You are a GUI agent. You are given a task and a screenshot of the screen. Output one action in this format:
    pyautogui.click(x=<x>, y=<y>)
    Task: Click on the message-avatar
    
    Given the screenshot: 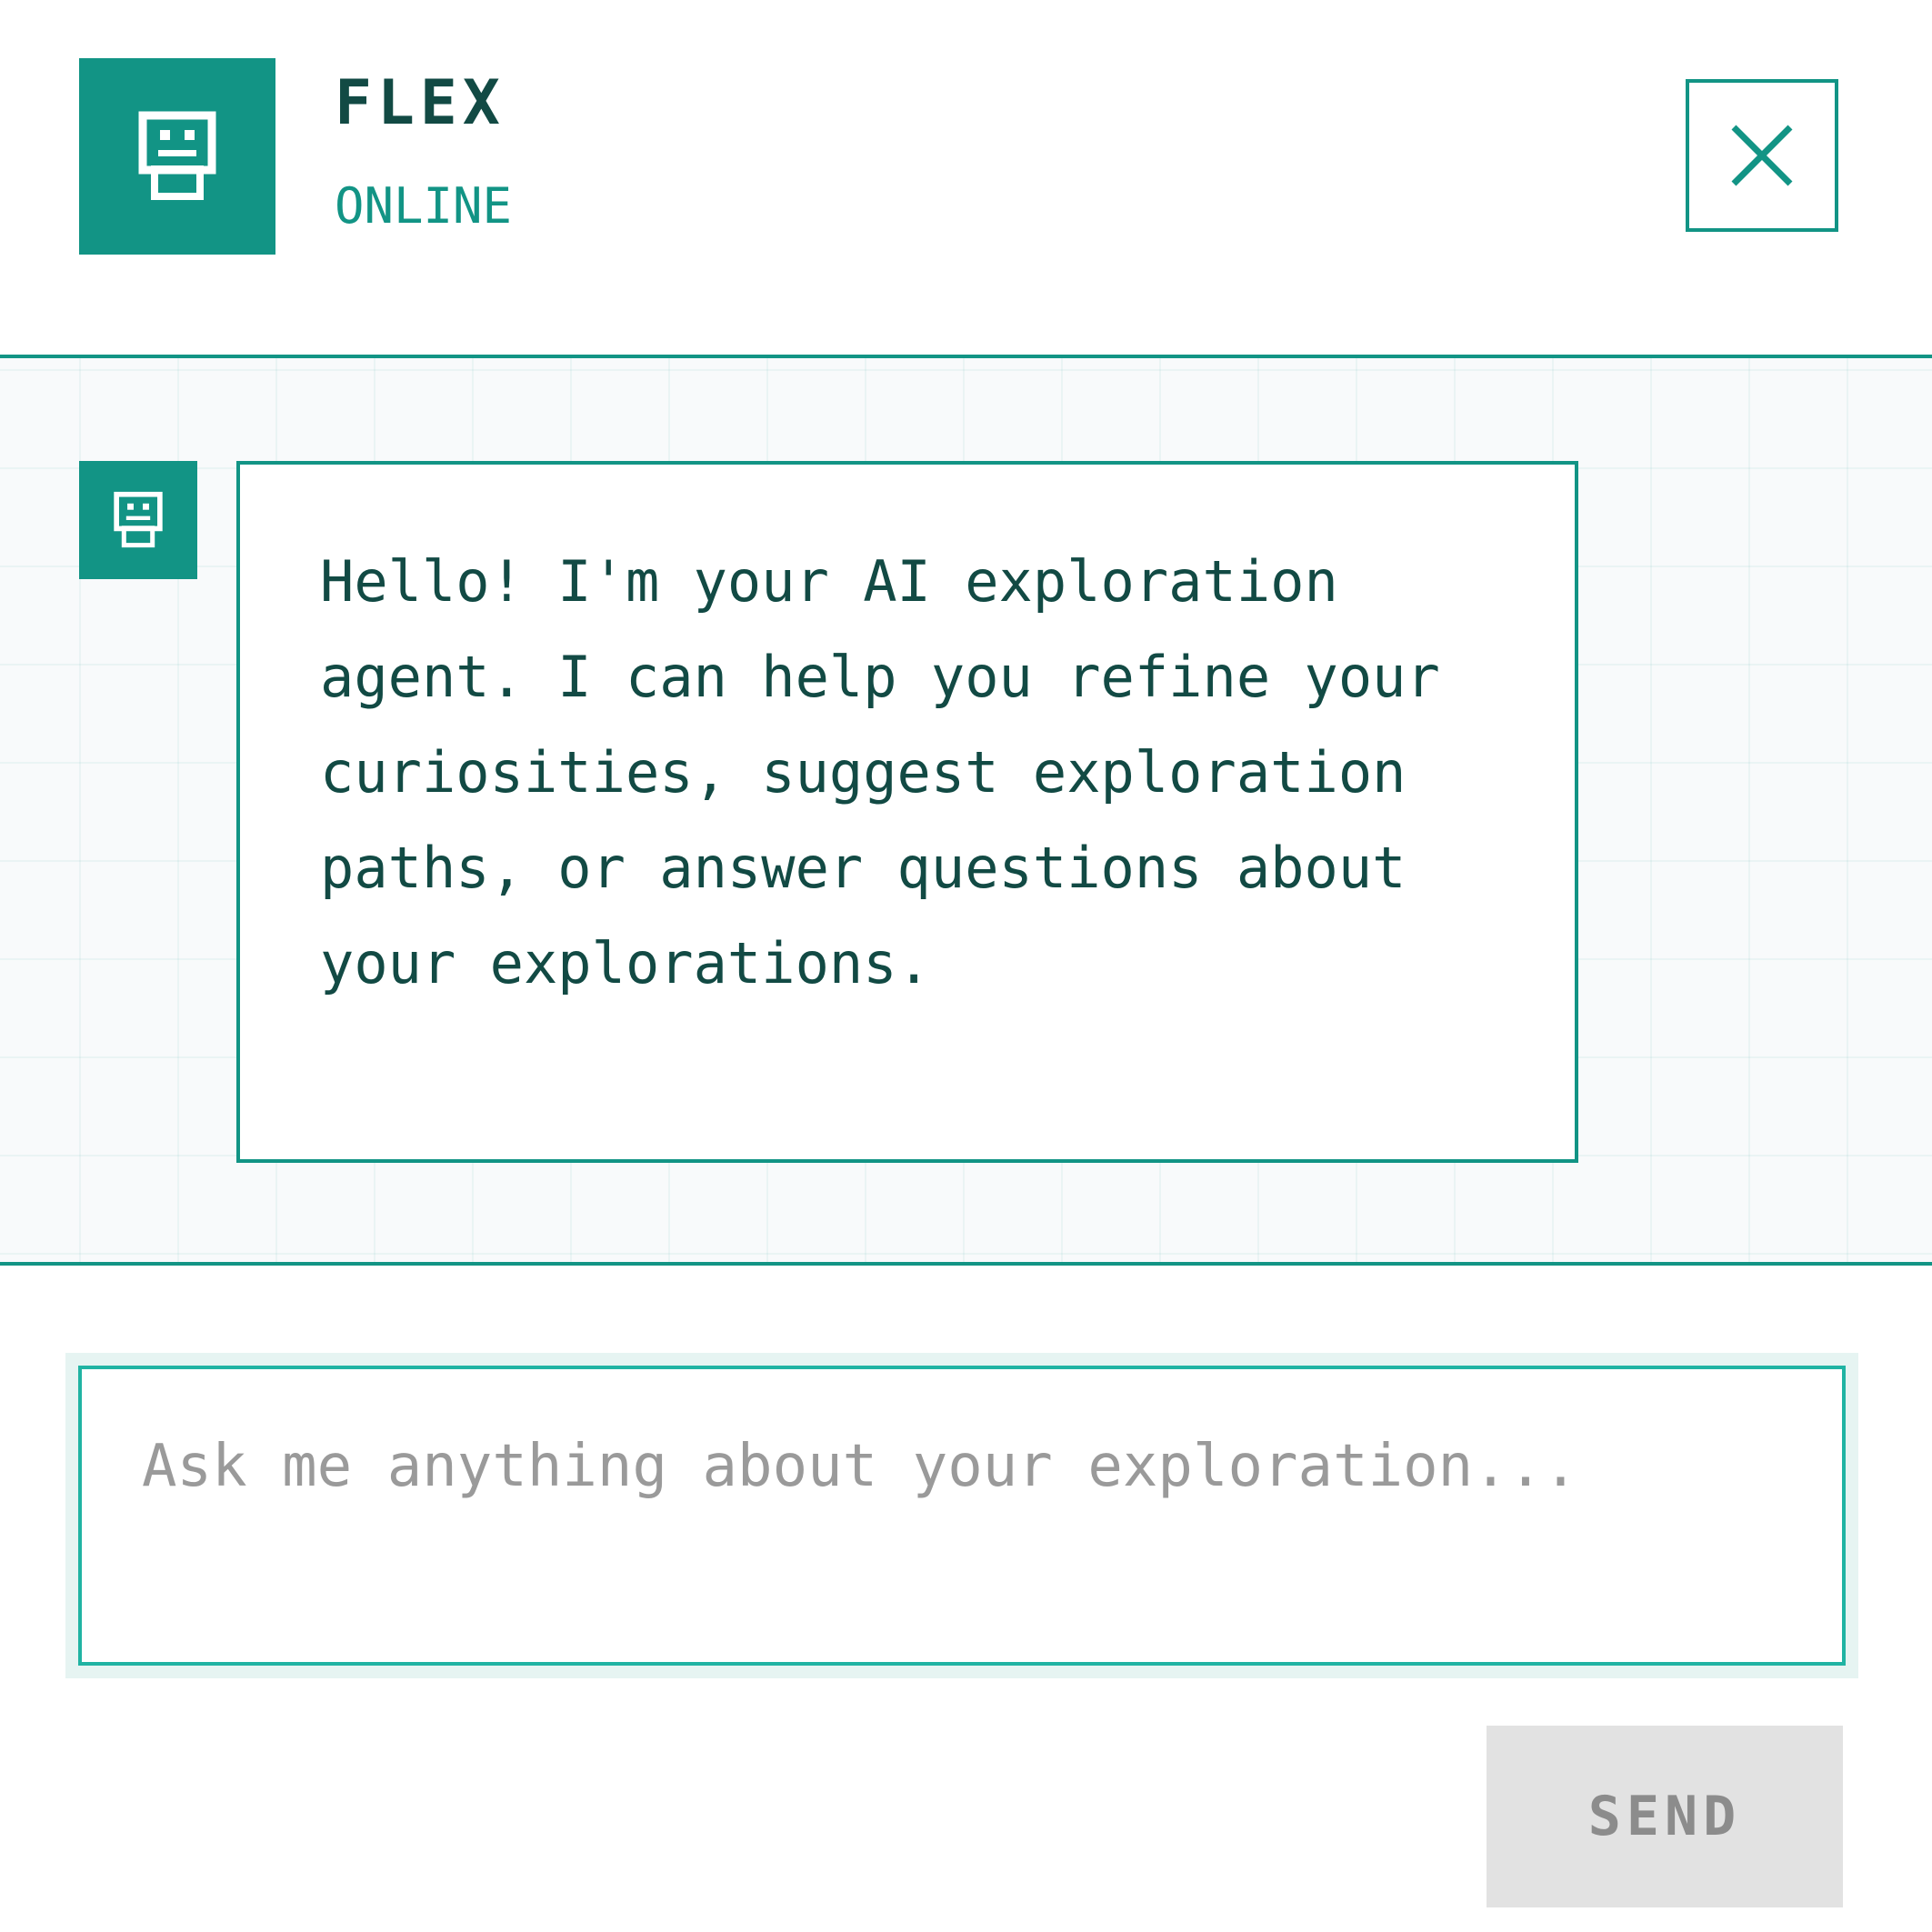 What is the action you would take?
    pyautogui.click(x=138, y=520)
    